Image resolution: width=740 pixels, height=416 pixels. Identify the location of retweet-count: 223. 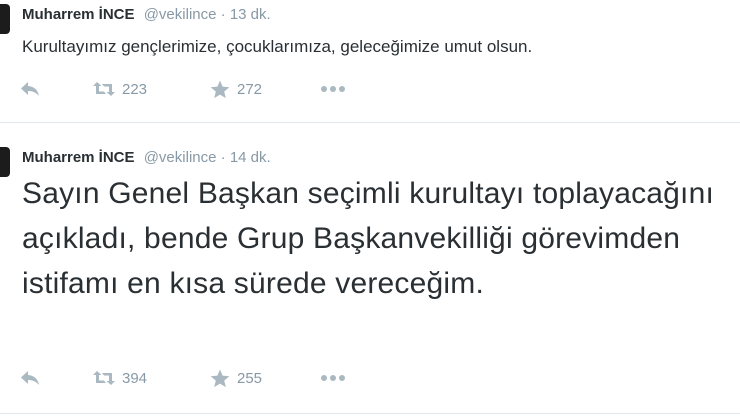
(135, 89).